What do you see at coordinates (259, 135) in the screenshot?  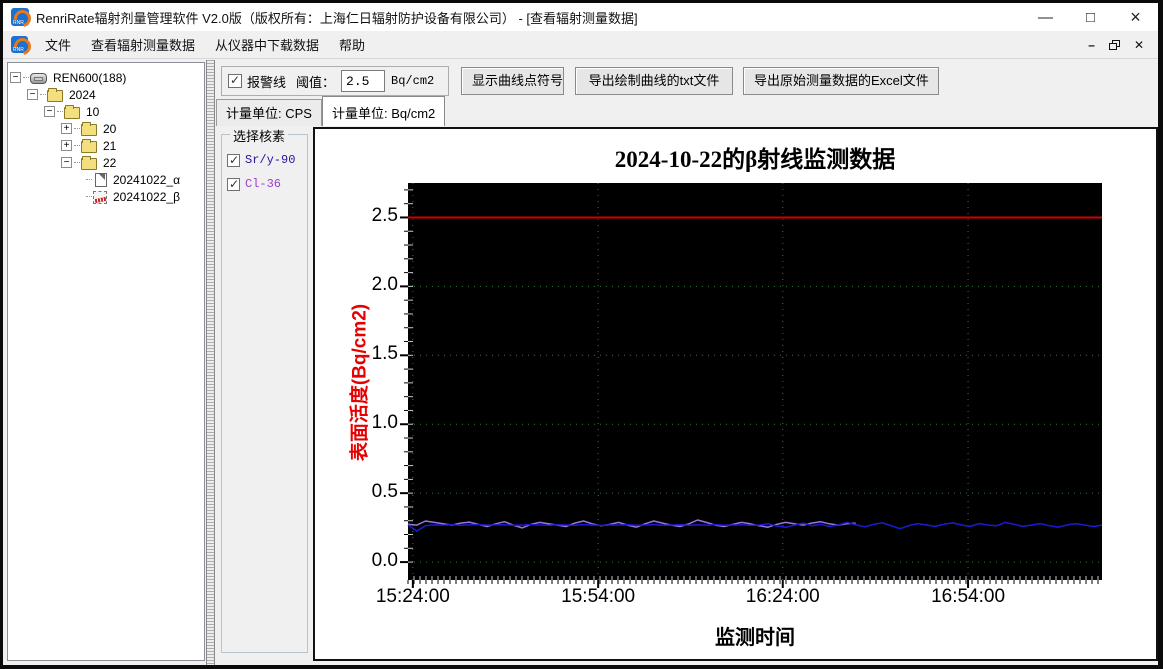 I see `nuclide-selector-title: 选择核素` at bounding box center [259, 135].